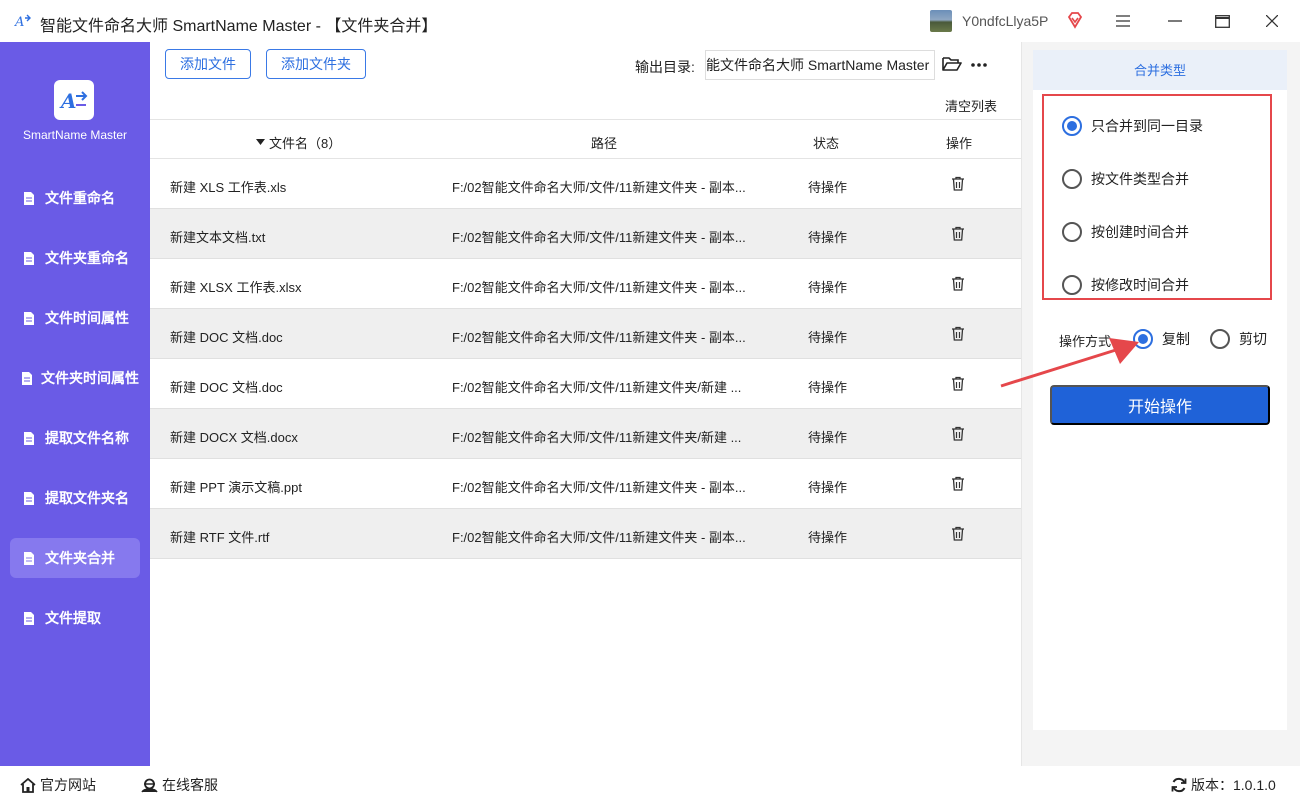 The width and height of the screenshot is (1300, 800). I want to click on minimize-icon, so click(1175, 21).